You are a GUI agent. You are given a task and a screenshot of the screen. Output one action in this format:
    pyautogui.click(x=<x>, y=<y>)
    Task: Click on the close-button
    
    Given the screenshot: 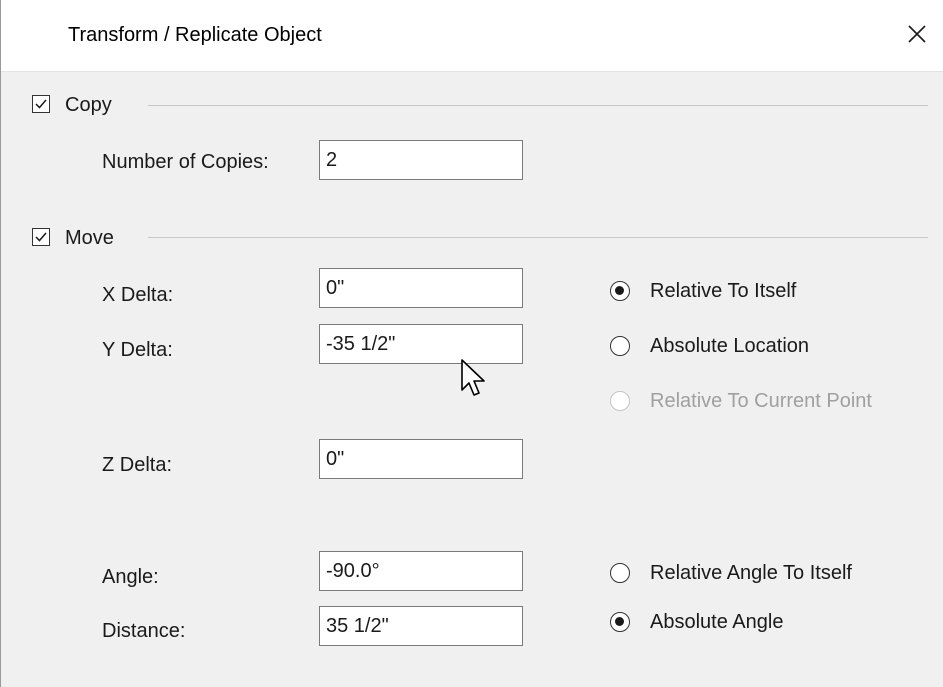 What is the action you would take?
    pyautogui.click(x=917, y=34)
    